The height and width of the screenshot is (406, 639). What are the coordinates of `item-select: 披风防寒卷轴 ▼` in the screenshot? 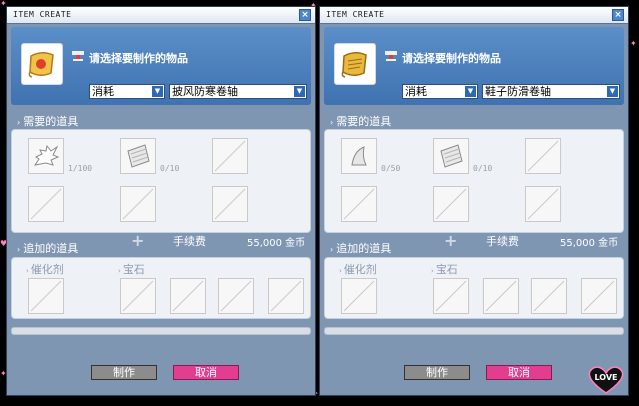 It's located at (238, 91).